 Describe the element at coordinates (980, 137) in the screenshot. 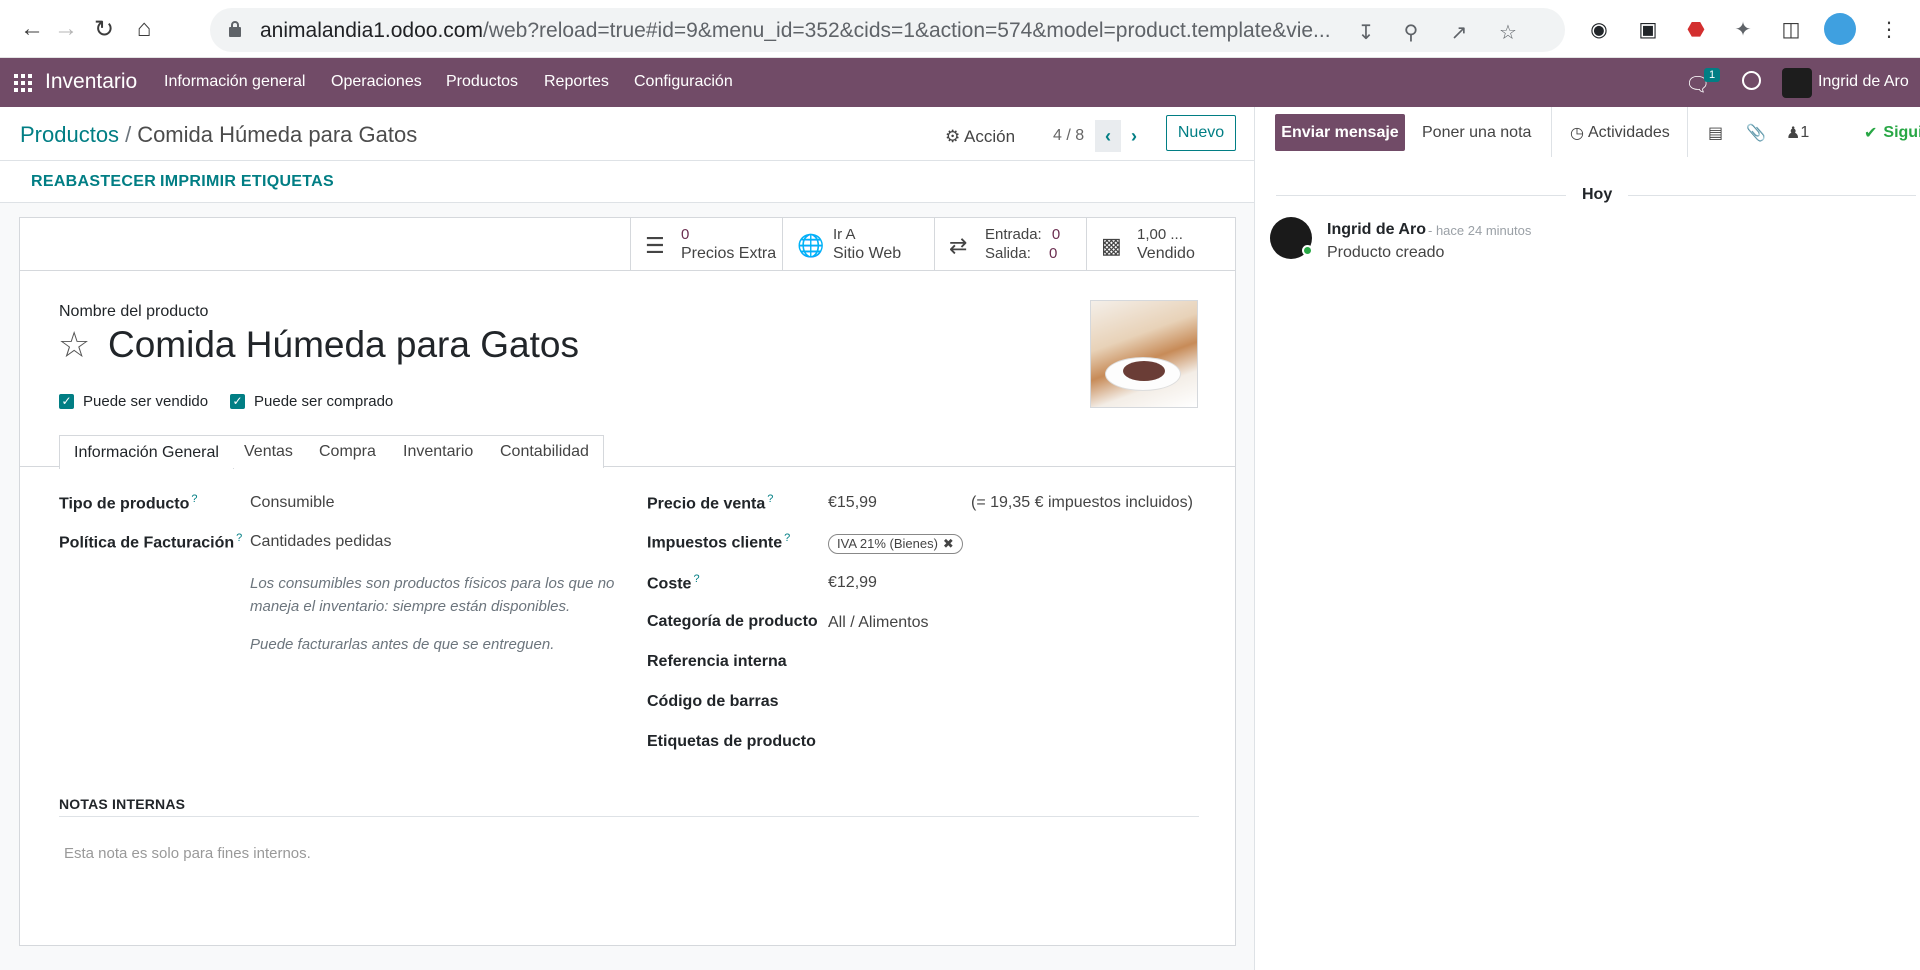

I see `action-menu-button: ⚙ Acción` at that location.